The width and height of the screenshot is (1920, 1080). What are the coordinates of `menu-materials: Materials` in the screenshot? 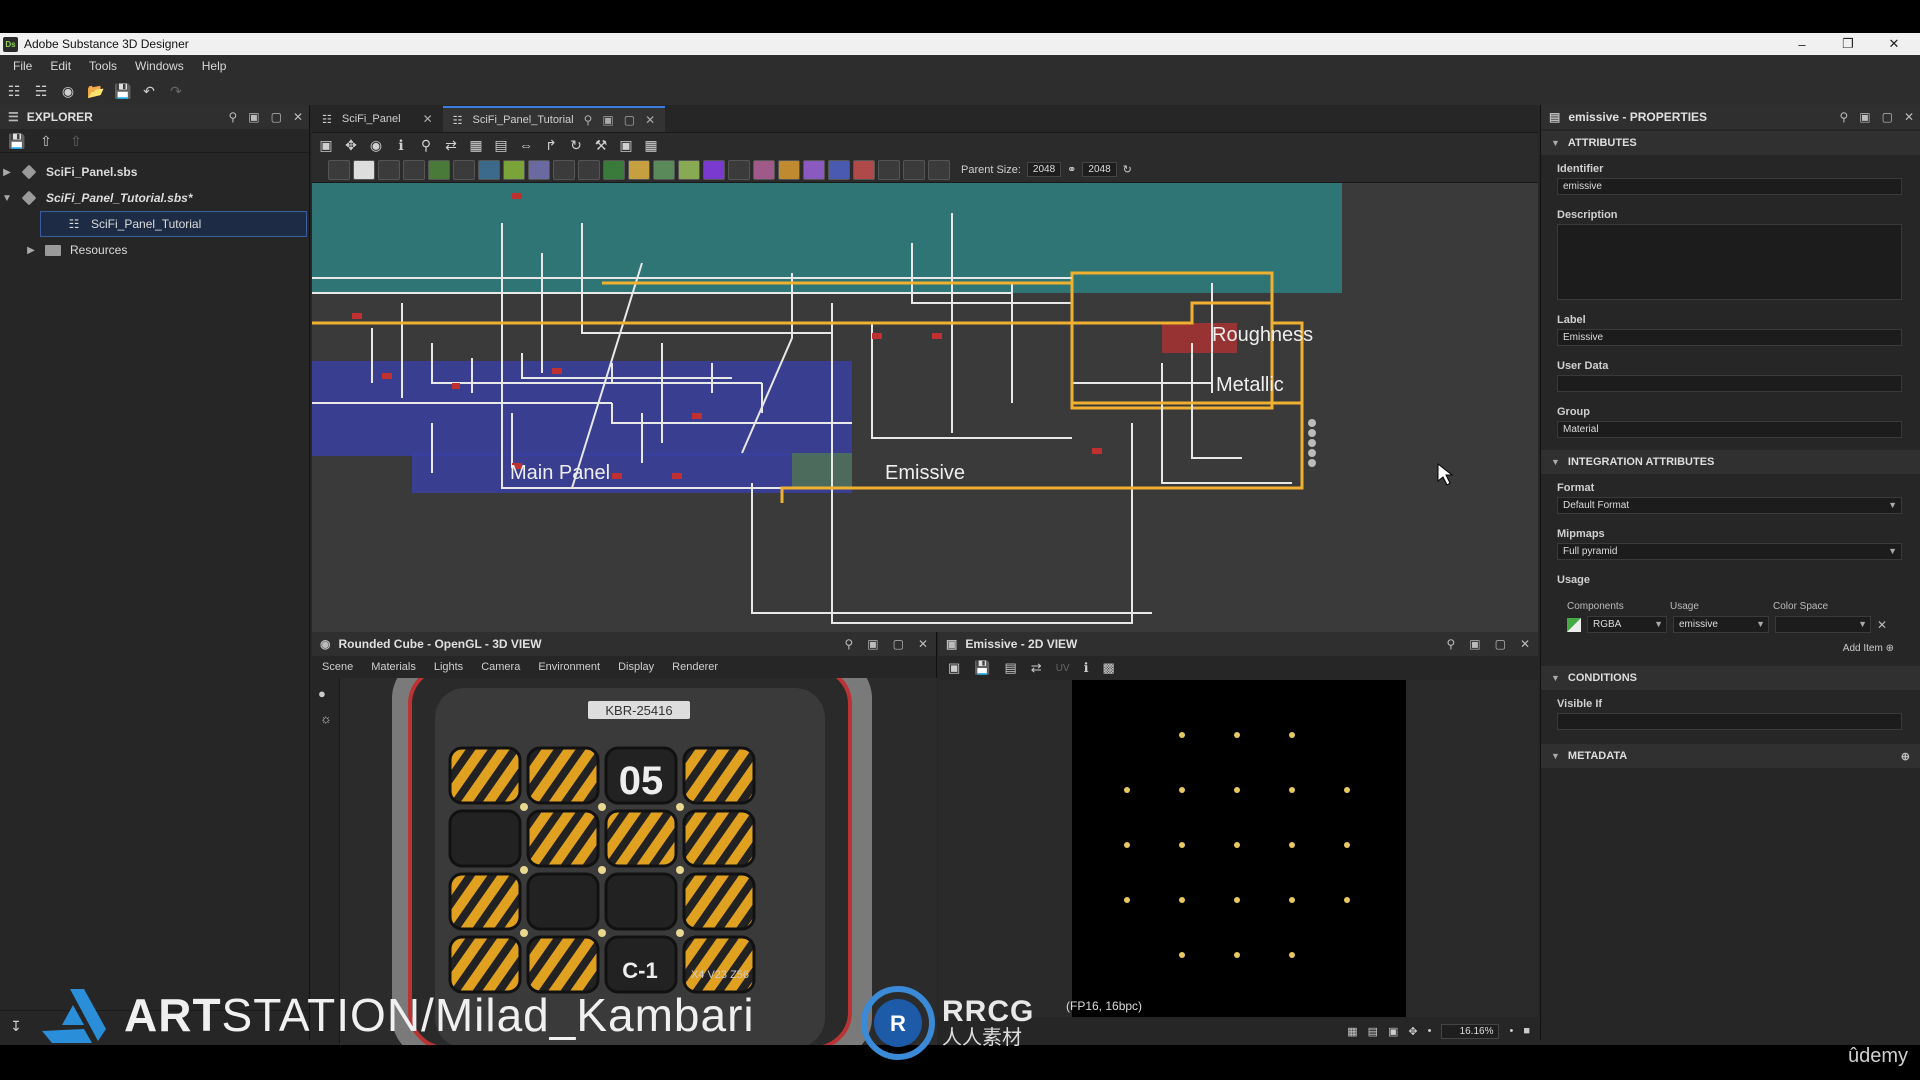 It's located at (393, 667).